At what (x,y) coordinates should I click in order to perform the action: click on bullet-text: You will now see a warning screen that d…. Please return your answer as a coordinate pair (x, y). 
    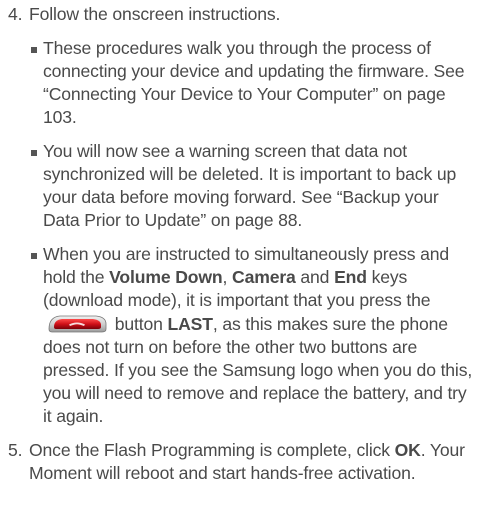
    Looking at the image, I should click on (250, 185).